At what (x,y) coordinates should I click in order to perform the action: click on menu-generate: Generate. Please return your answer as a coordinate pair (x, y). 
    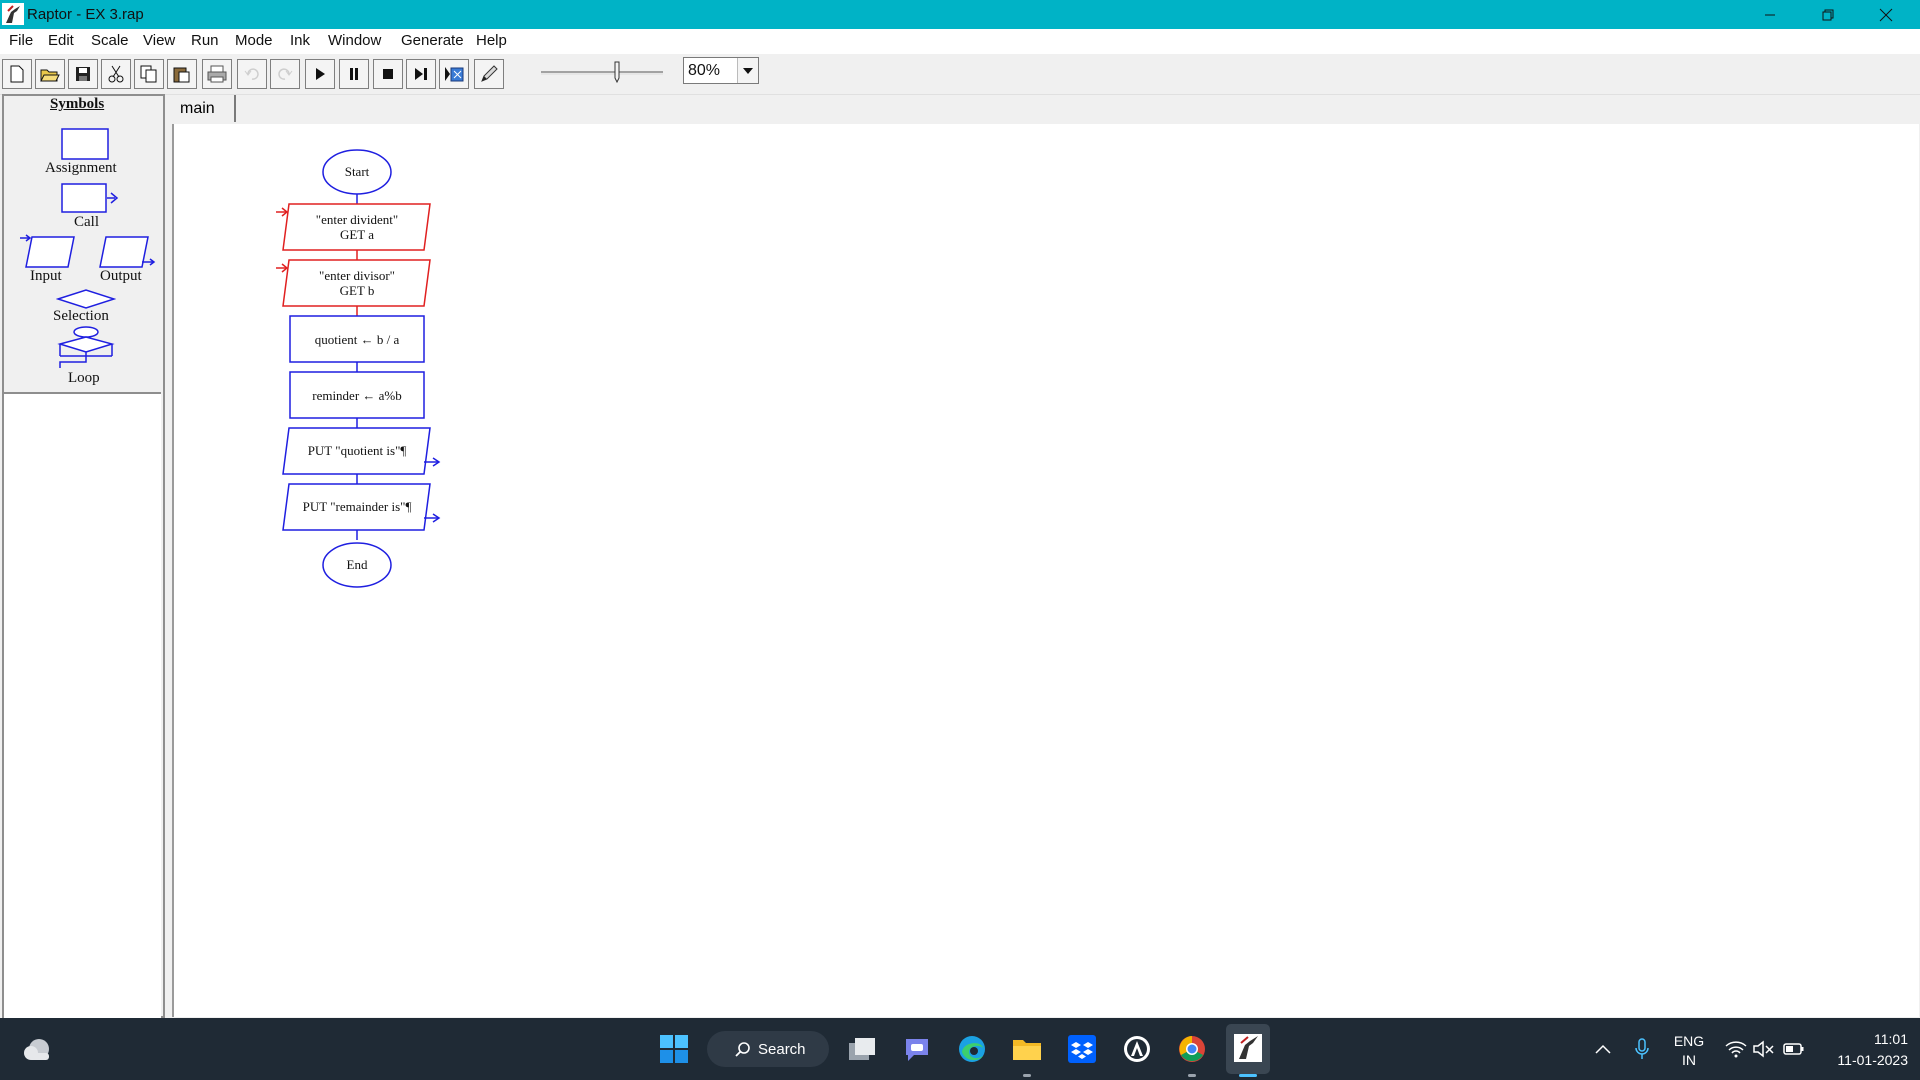
    Looking at the image, I should click on (432, 40).